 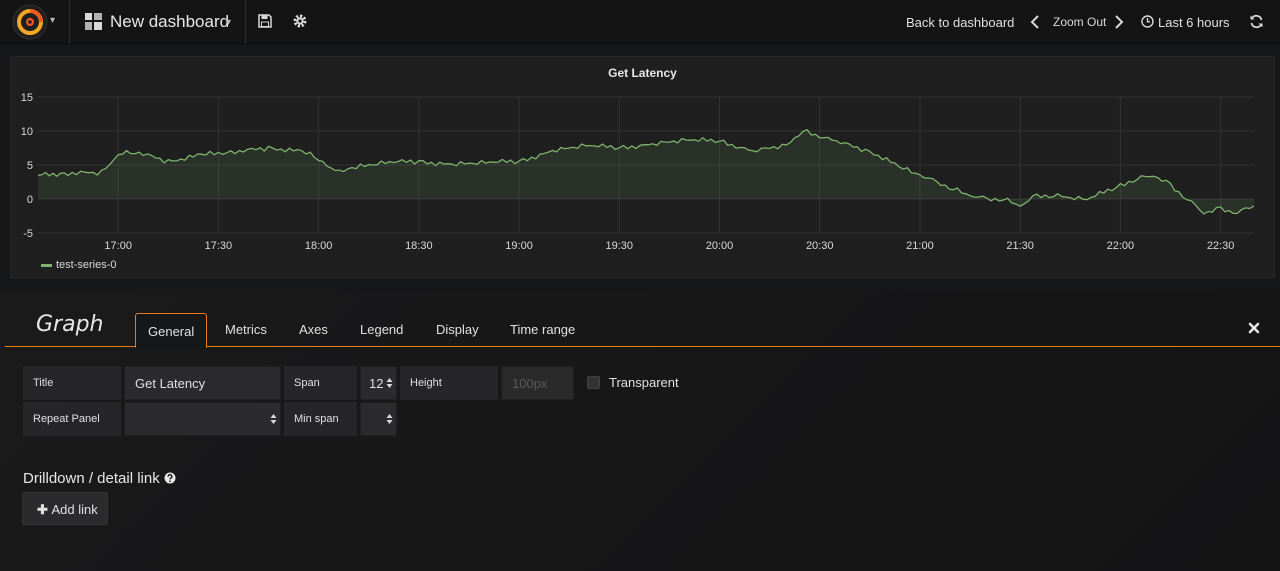 I want to click on legend-swatch, so click(x=46, y=265).